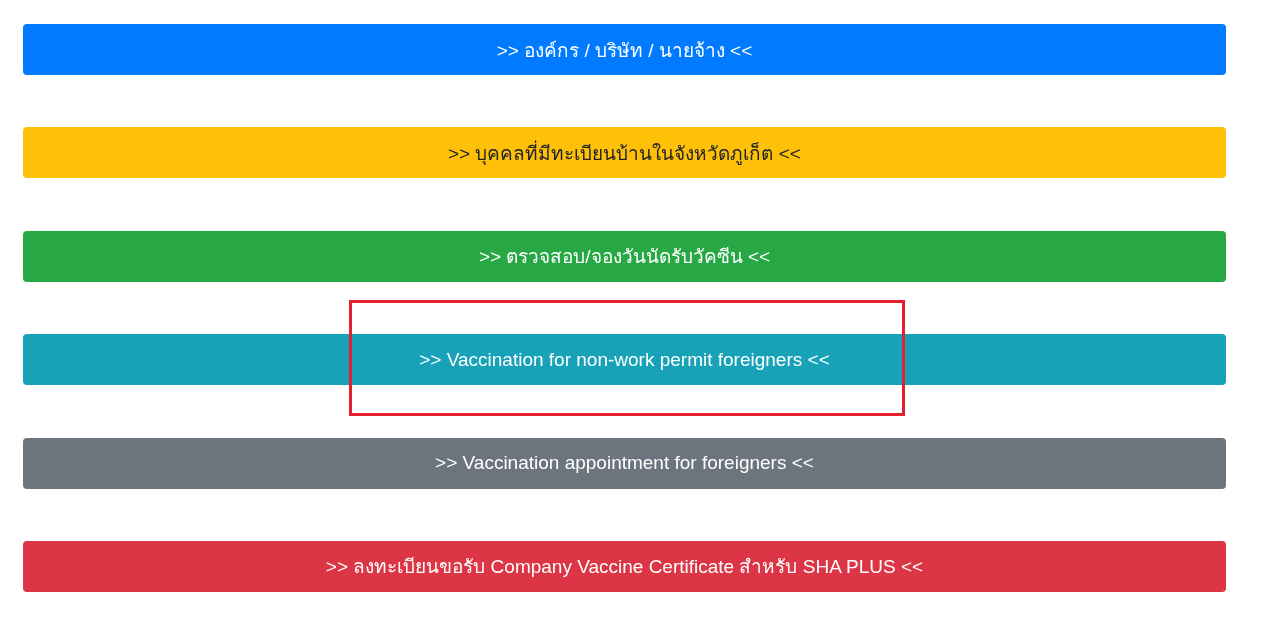  Describe the element at coordinates (624, 49) in the screenshot. I see `link-button: >> องค์กร / บริษัท / นายจ้าง <<` at that location.